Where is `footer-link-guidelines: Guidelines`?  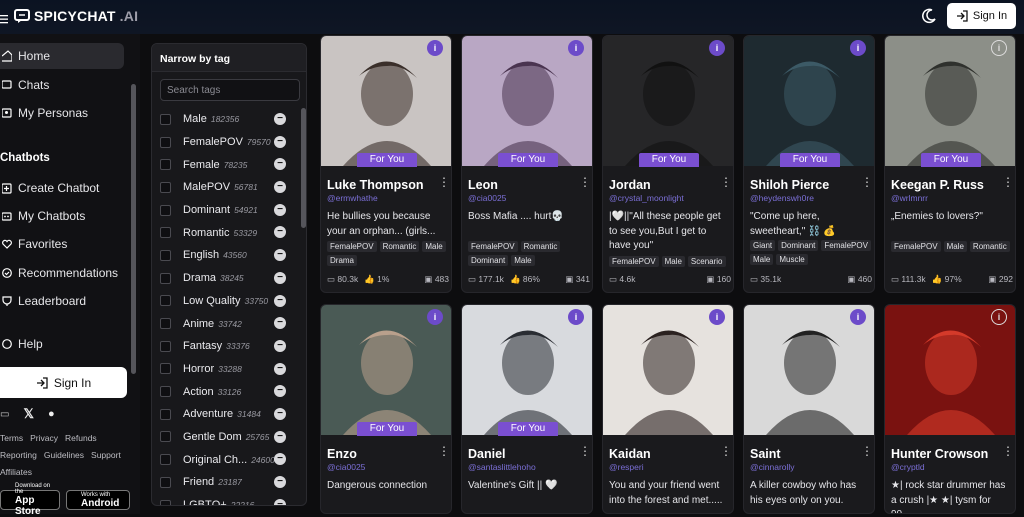
footer-link-guidelines: Guidelines is located at coordinates (64, 455).